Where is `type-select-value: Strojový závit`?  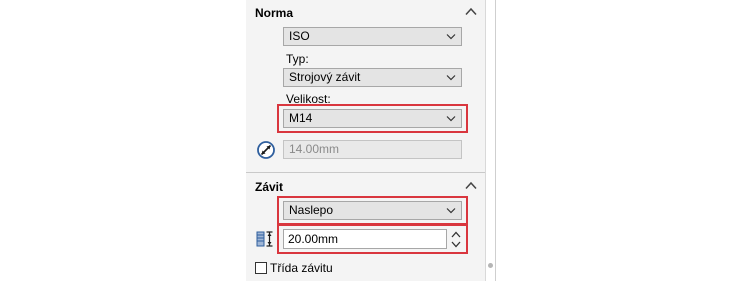 type-select-value: Strojový závit is located at coordinates (325, 77).